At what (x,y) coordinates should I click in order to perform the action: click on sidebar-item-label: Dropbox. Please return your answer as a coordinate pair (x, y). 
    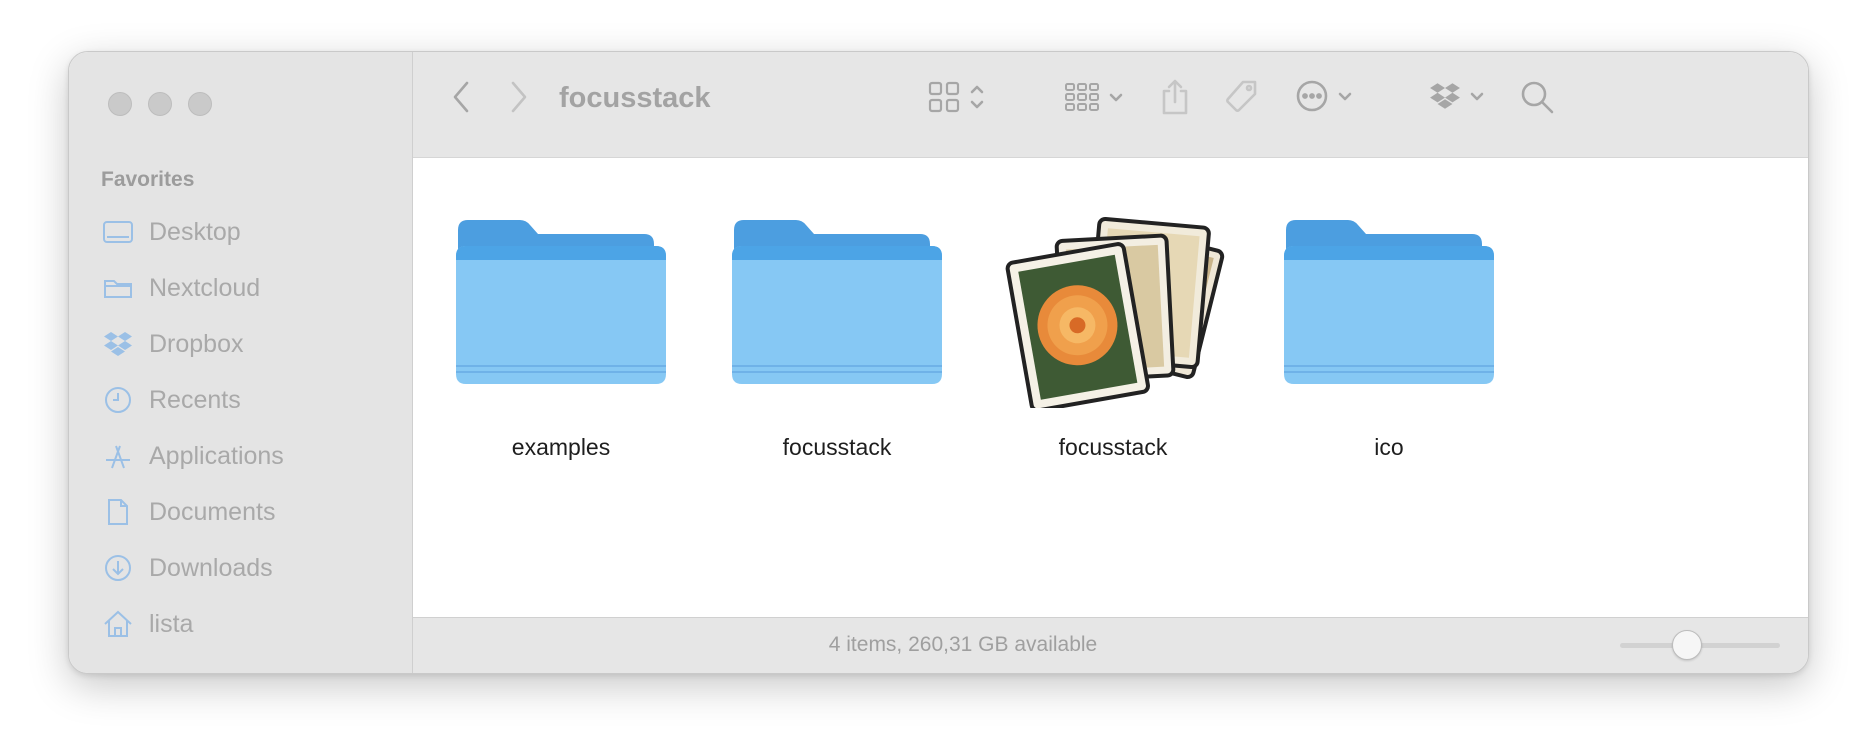
    Looking at the image, I should click on (196, 343).